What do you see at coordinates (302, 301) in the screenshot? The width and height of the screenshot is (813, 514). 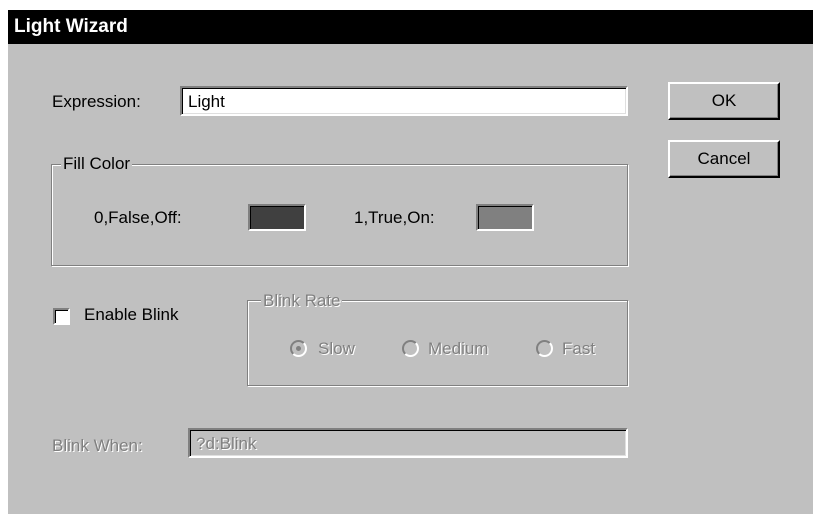 I see `blink-rate-group-title: Blink Rate` at bounding box center [302, 301].